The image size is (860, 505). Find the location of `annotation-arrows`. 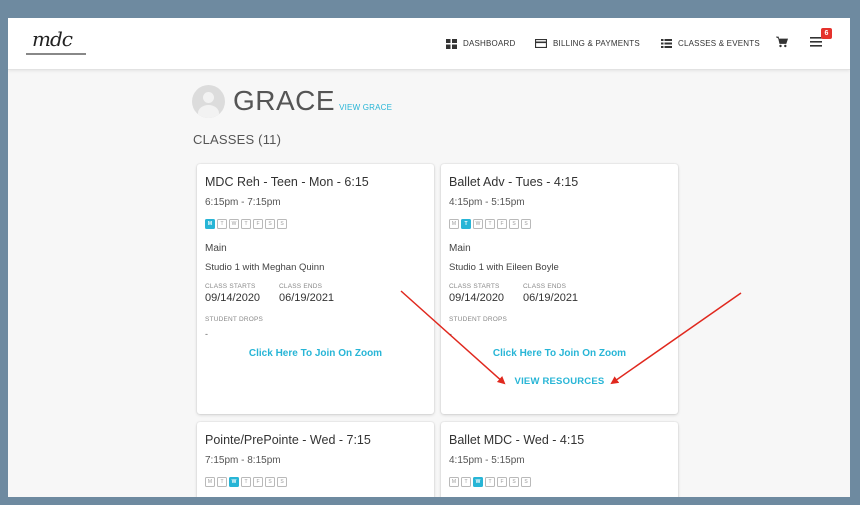

annotation-arrows is located at coordinates (571, 337).